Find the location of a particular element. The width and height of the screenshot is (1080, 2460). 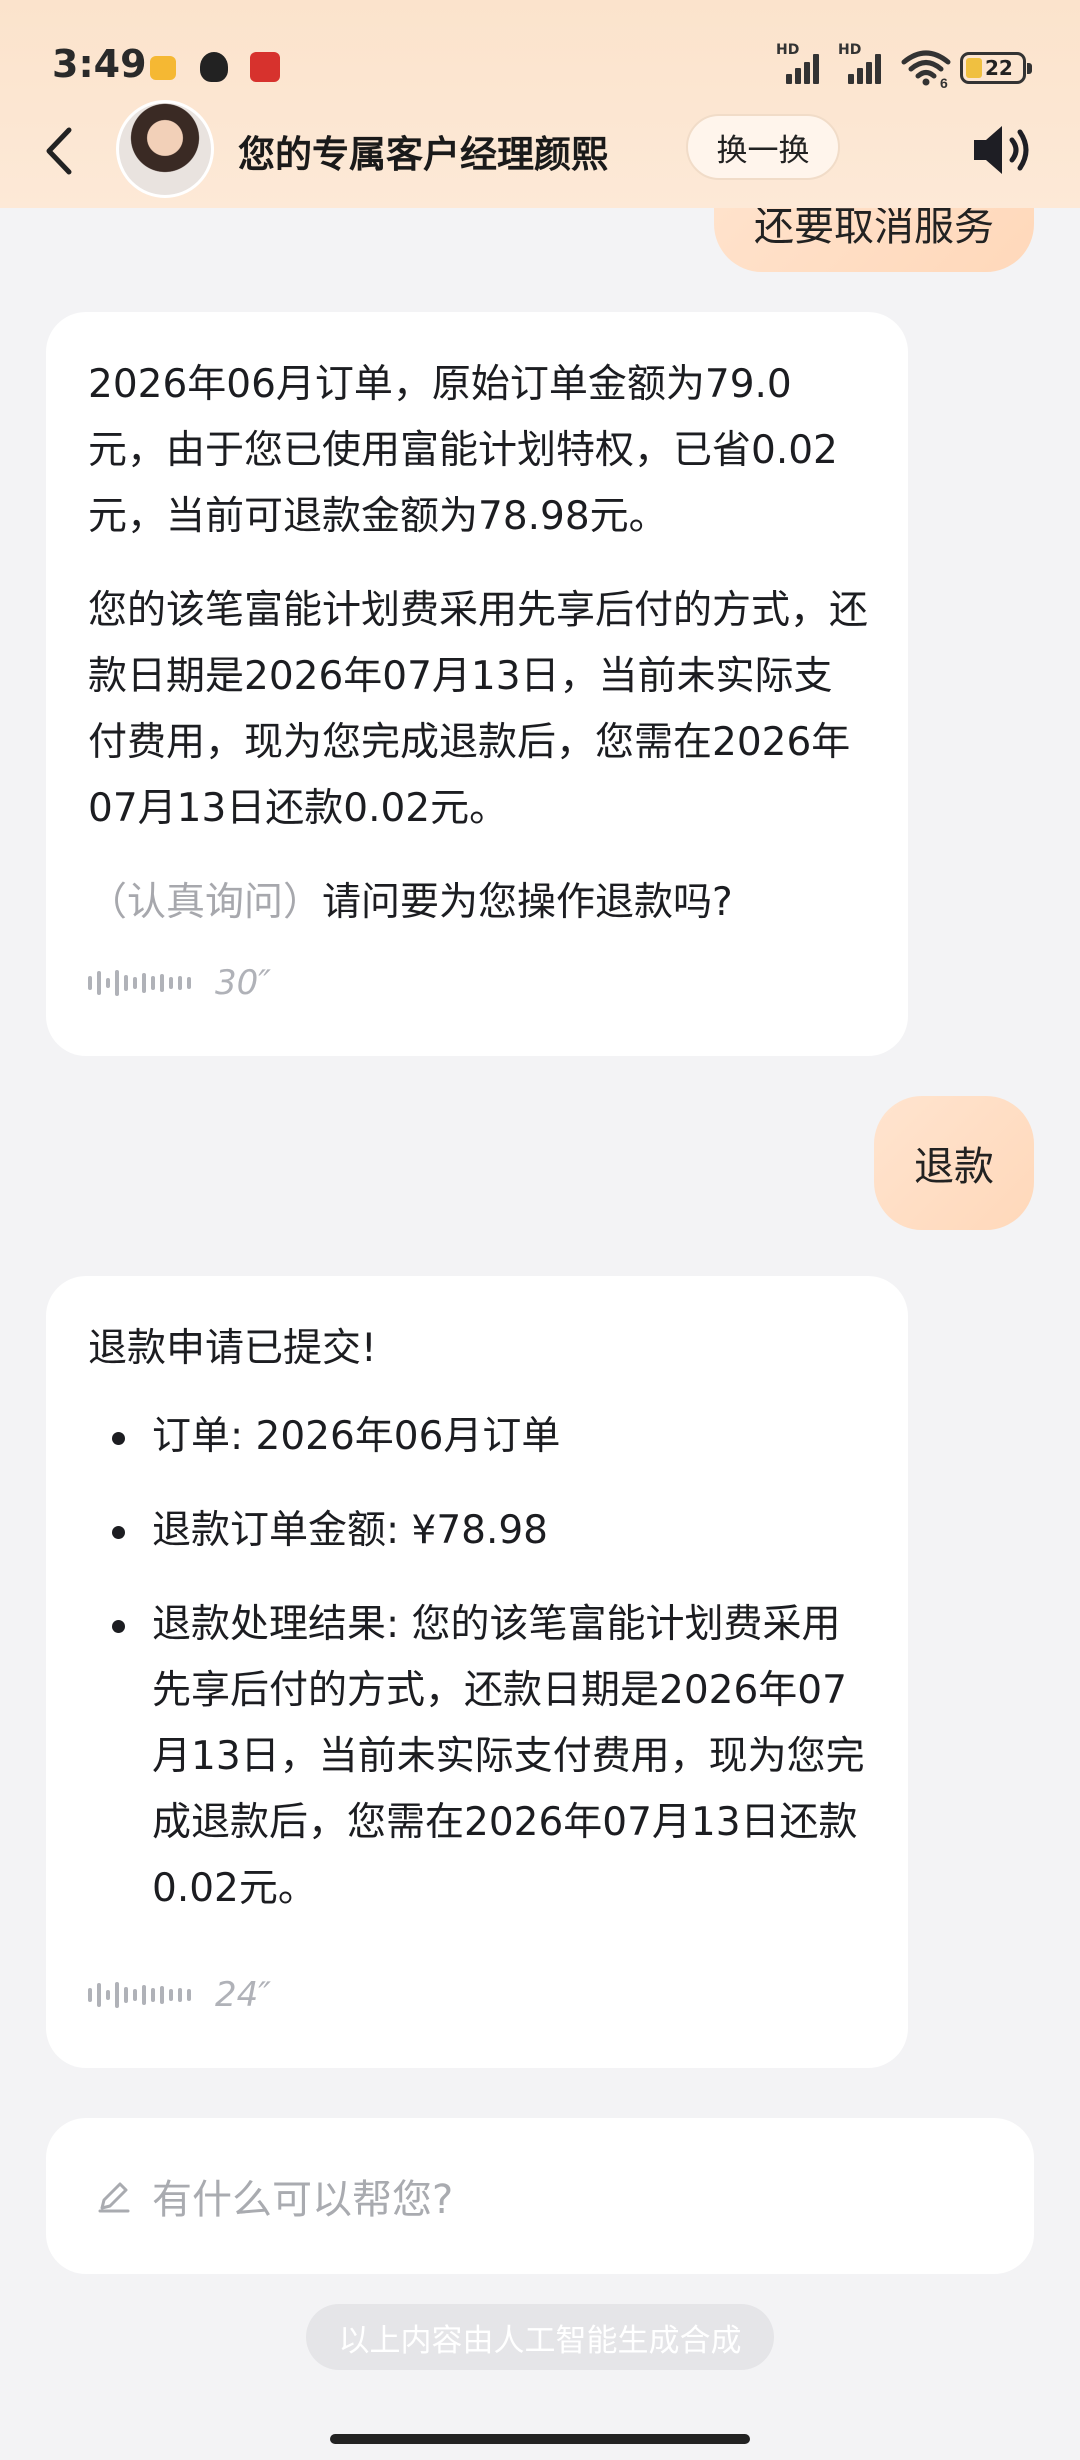

wifi-icon: 6 is located at coordinates (926, 69).